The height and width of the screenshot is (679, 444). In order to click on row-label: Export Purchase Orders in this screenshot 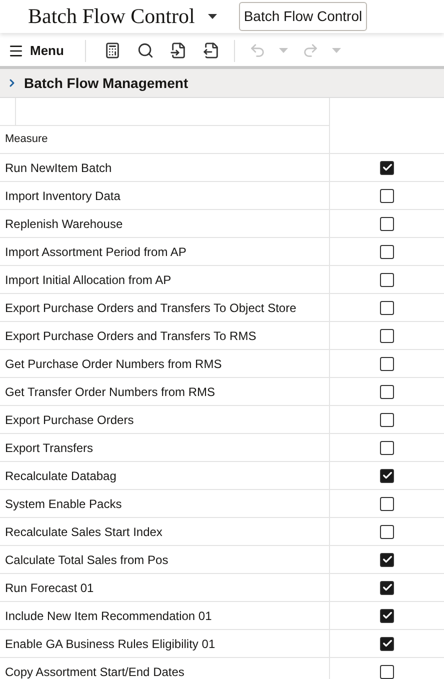, I will do `click(165, 419)`.